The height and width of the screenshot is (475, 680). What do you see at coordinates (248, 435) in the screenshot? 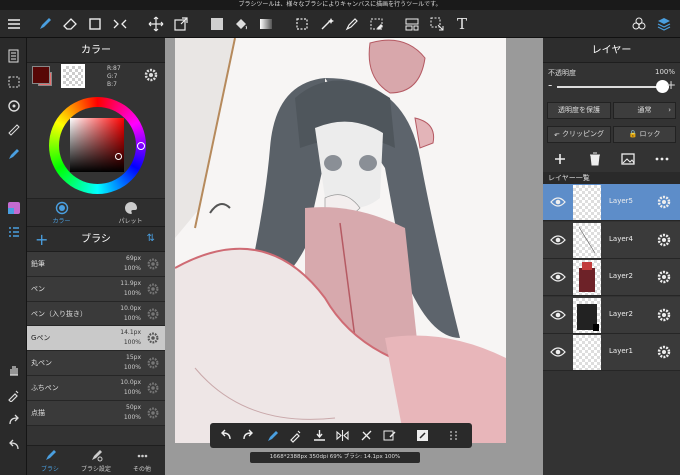
I see `redo-icon` at bounding box center [248, 435].